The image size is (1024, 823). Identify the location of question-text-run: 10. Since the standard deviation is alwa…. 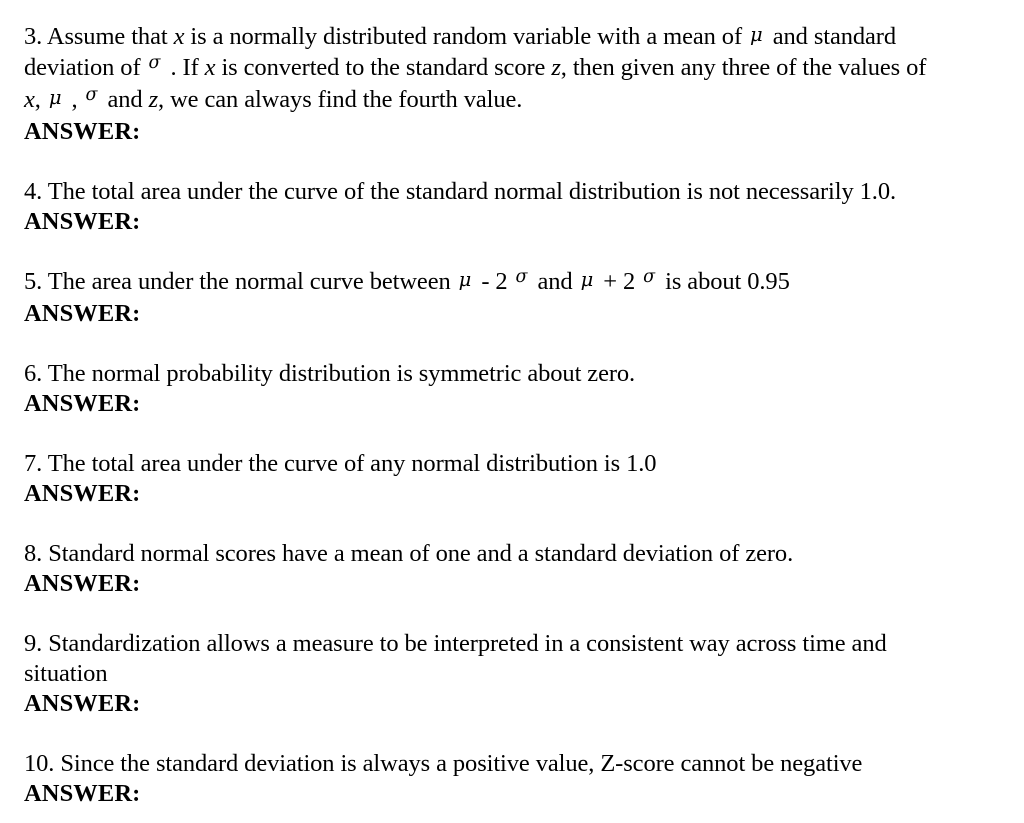
(443, 763).